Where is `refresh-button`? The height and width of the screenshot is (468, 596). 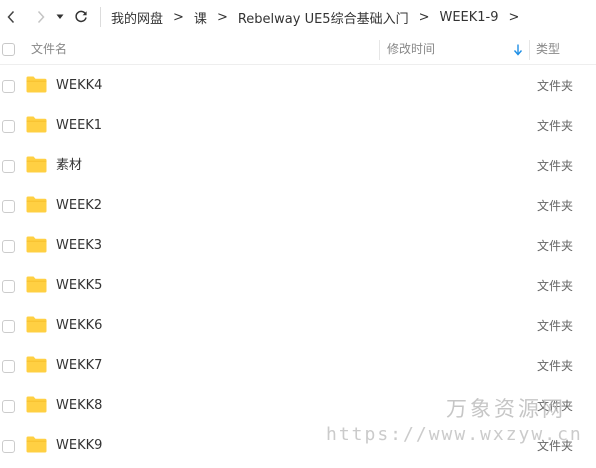 refresh-button is located at coordinates (81, 17).